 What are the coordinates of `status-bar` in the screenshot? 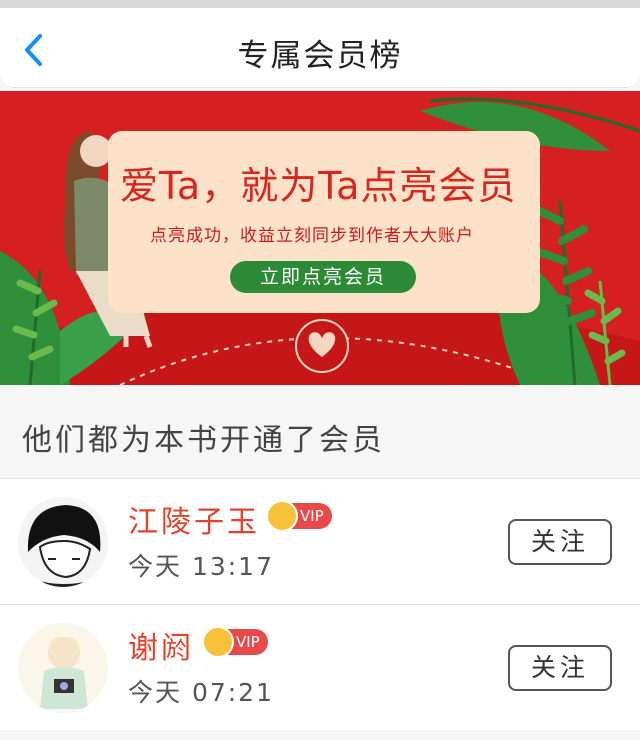 It's located at (320, 4).